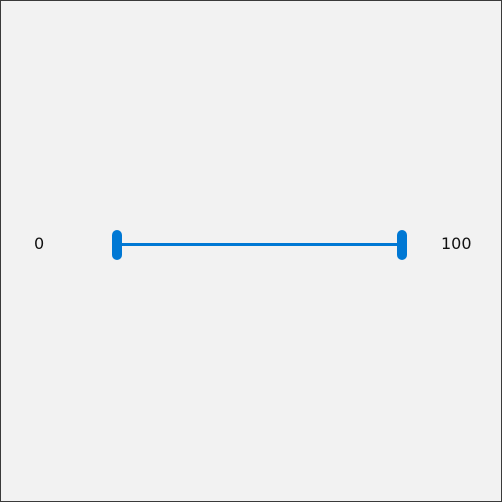 The width and height of the screenshot is (502, 502). What do you see at coordinates (117, 245) in the screenshot?
I see `lower-thumb` at bounding box center [117, 245].